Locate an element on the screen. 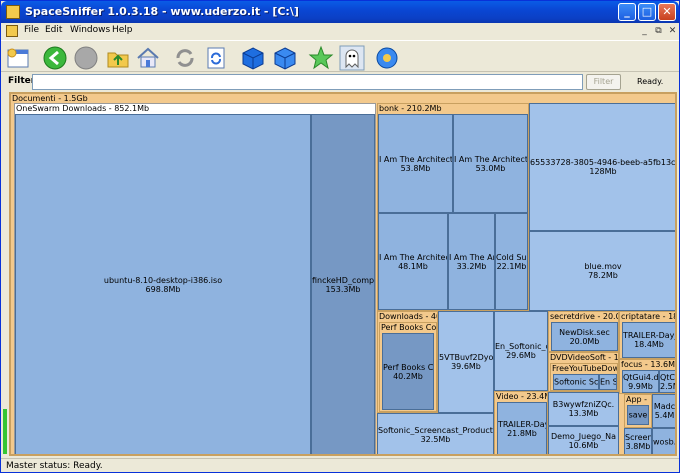 The image size is (680, 473). file-size: 40.2Mb is located at coordinates (408, 376).